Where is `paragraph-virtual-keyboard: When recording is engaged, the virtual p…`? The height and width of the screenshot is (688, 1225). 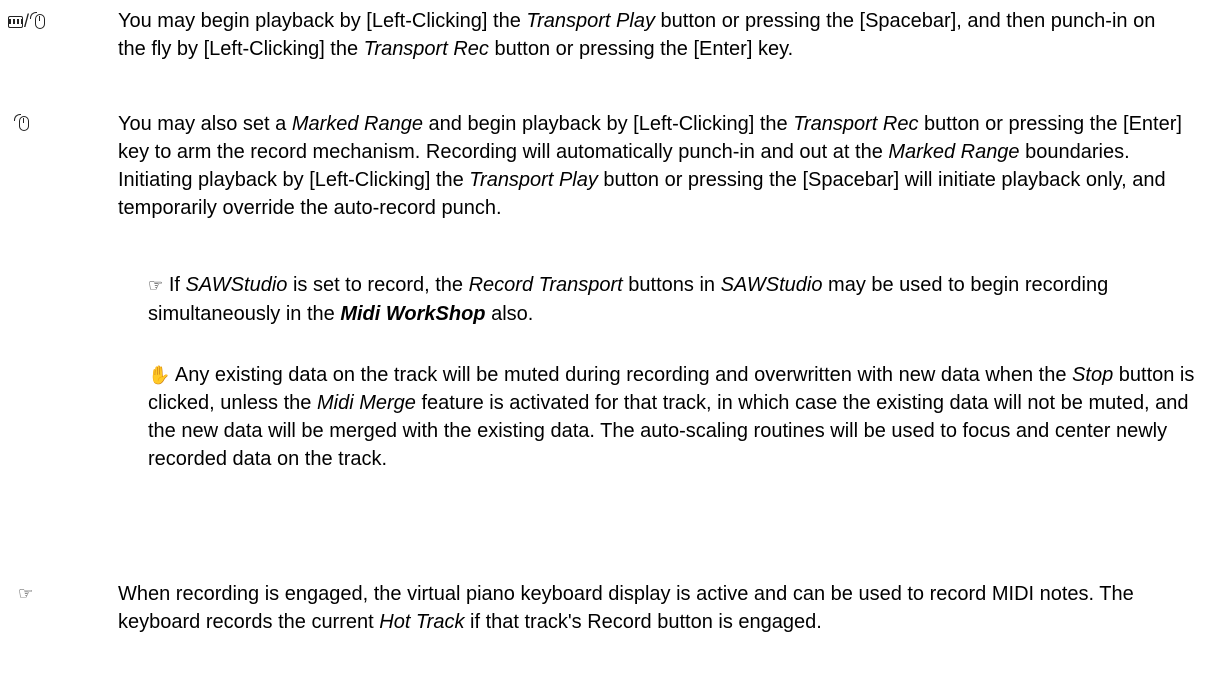
paragraph-virtual-keyboard: When recording is engaged, the virtual p… is located at coordinates (626, 608).